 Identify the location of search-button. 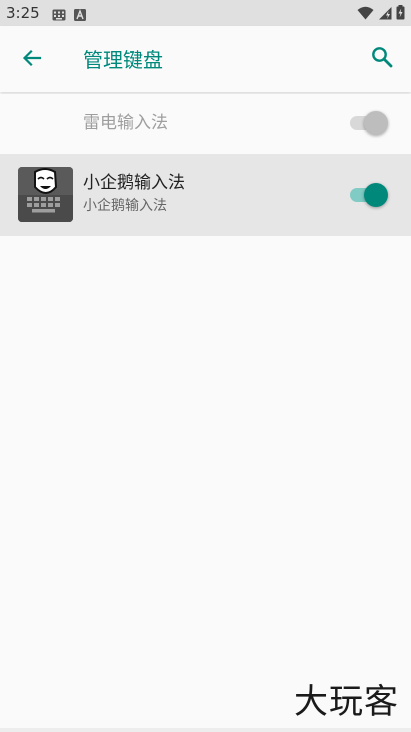
(382, 59).